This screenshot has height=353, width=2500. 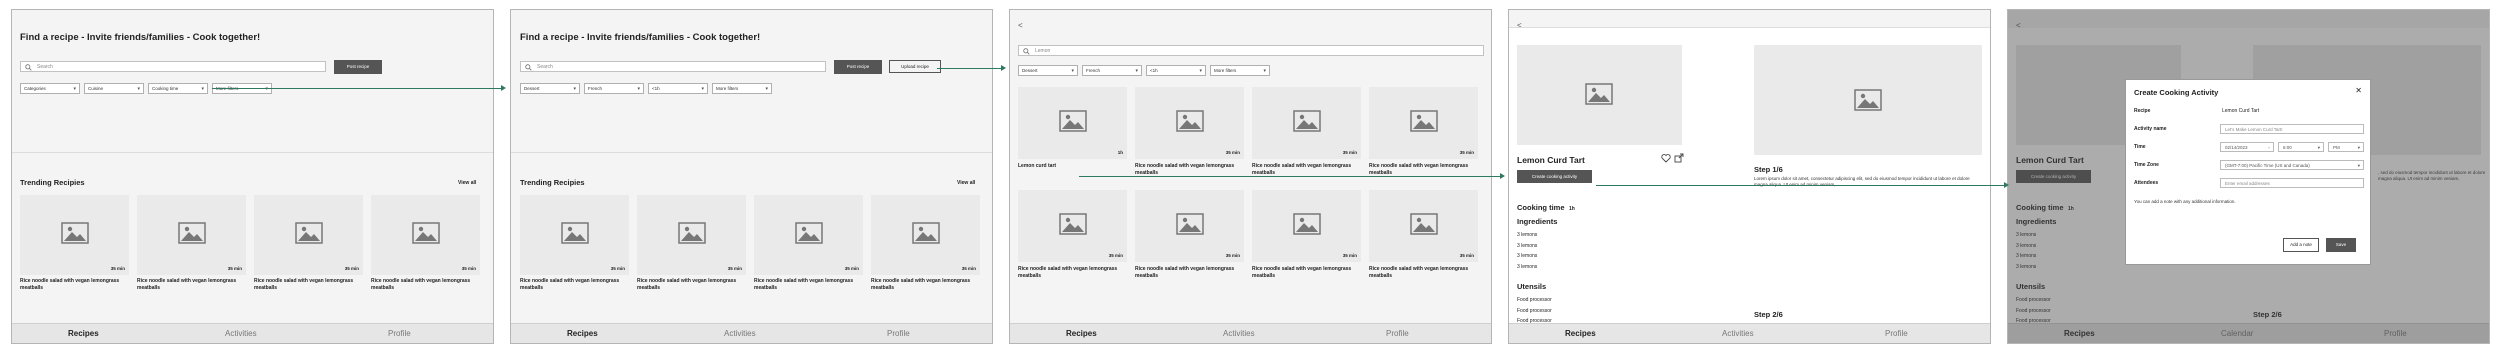 I want to click on top-bar, so click(x=1749, y=19).